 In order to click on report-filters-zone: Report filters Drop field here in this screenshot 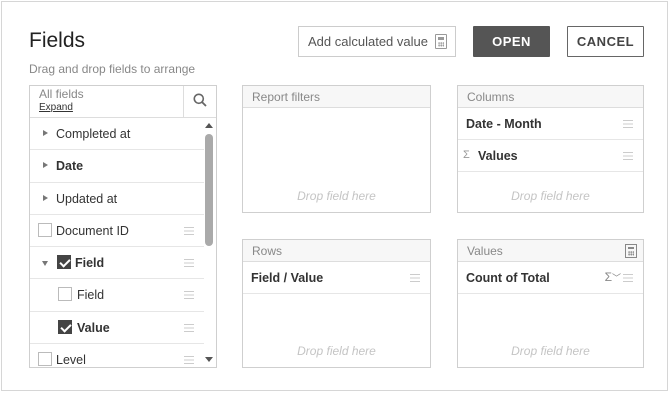, I will do `click(336, 149)`.